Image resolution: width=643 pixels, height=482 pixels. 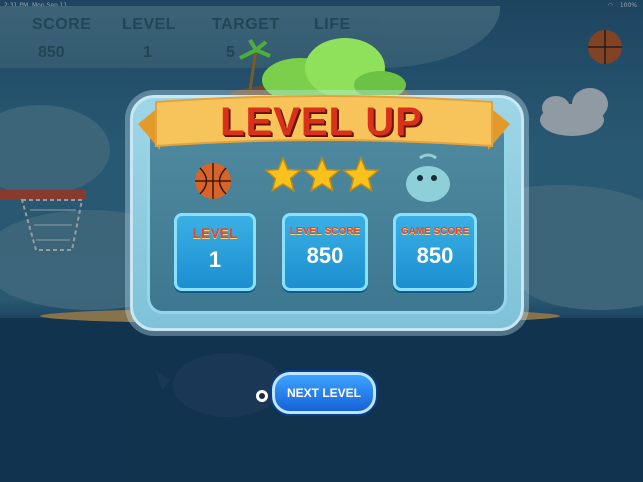 What do you see at coordinates (321, 122) in the screenshot?
I see `dialog-title: LEVEL UP` at bounding box center [321, 122].